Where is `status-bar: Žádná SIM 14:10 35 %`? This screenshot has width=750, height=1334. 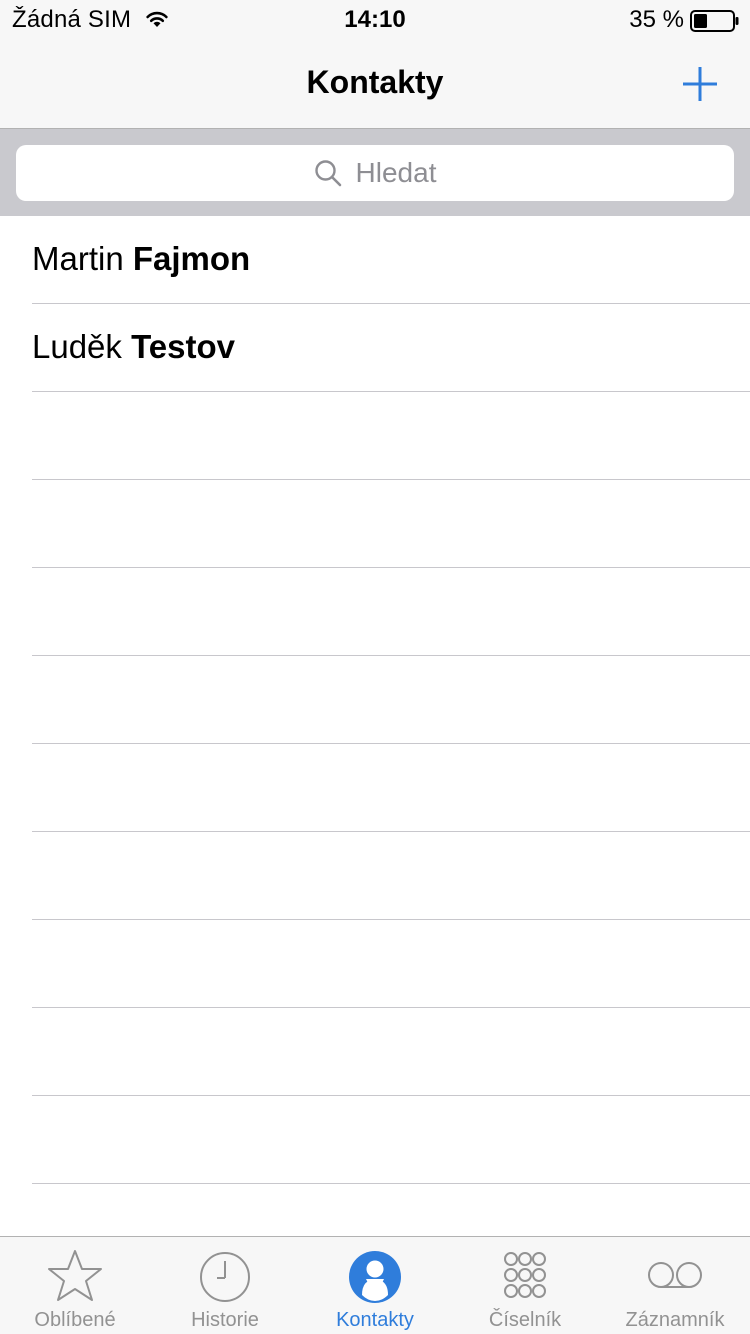 status-bar: Žádná SIM 14:10 35 % is located at coordinates (375, 20).